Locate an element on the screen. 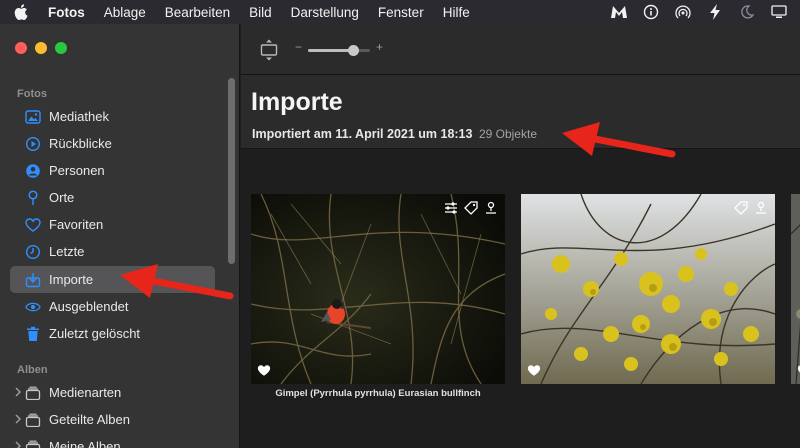 This screenshot has height=448, width=800. partial-image is located at coordinates (795, 289).